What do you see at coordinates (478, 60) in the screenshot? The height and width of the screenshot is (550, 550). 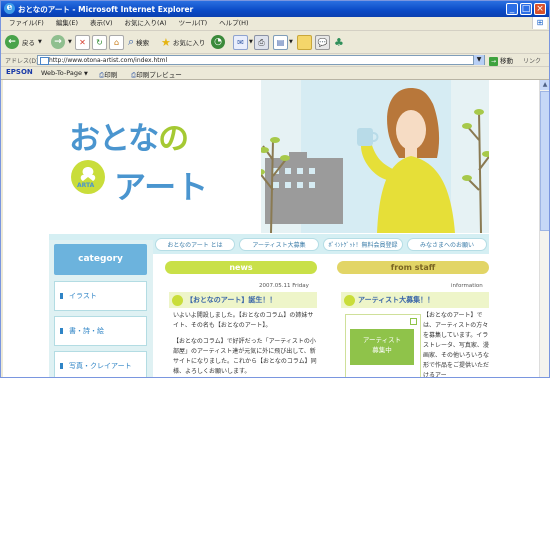 I see `address-dropdown-icon: ▼` at bounding box center [478, 60].